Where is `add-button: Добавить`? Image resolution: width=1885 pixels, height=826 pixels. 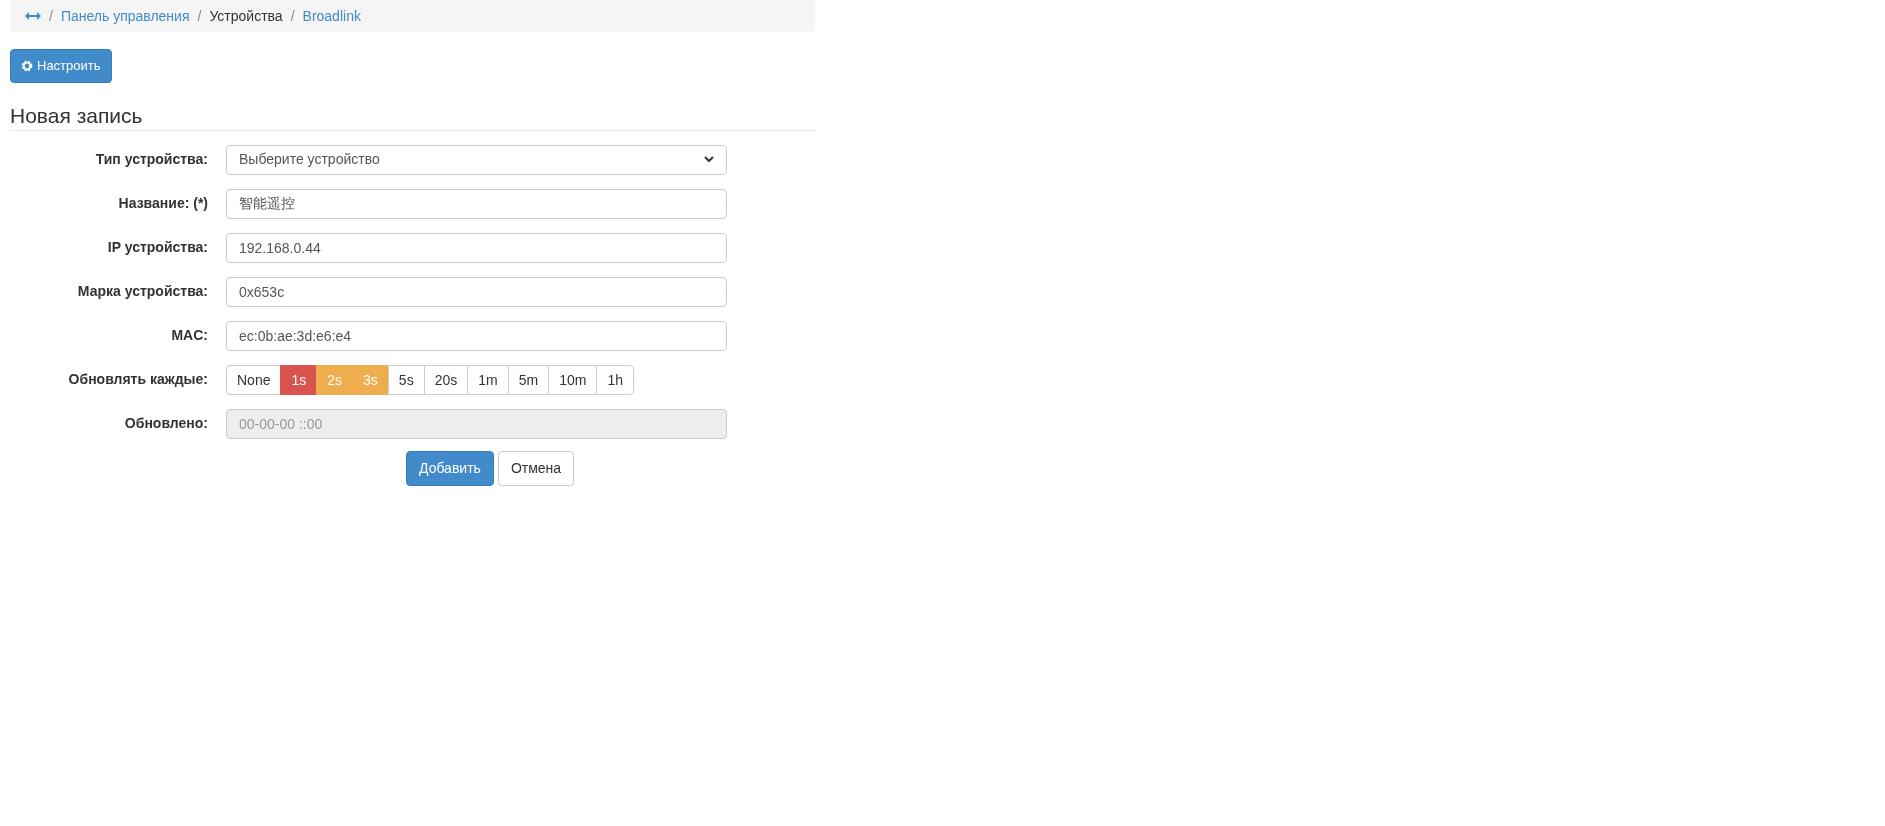 add-button: Добавить is located at coordinates (450, 468).